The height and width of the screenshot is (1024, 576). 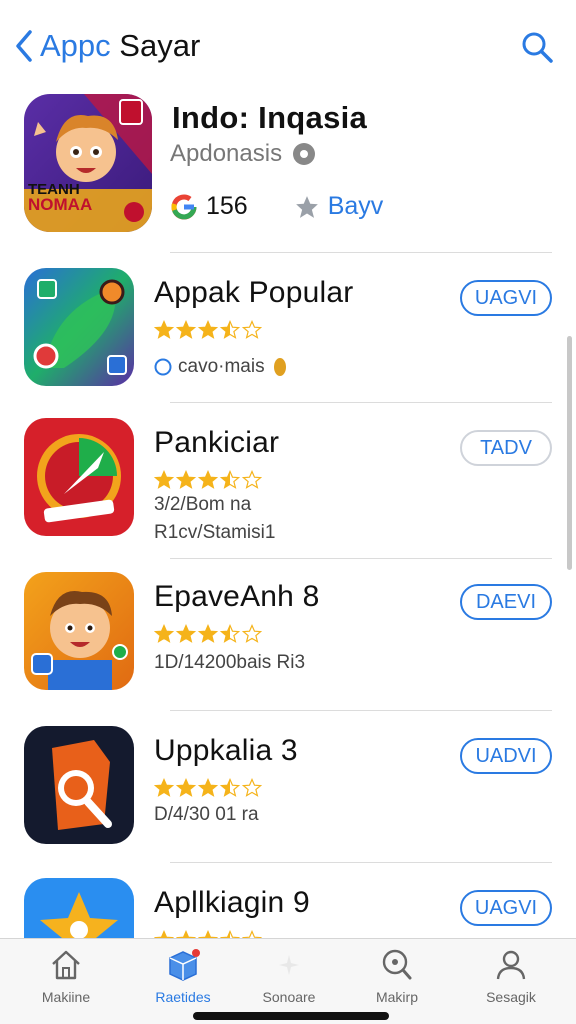 I want to click on app-meta-text: cavo·mais, so click(x=221, y=366).